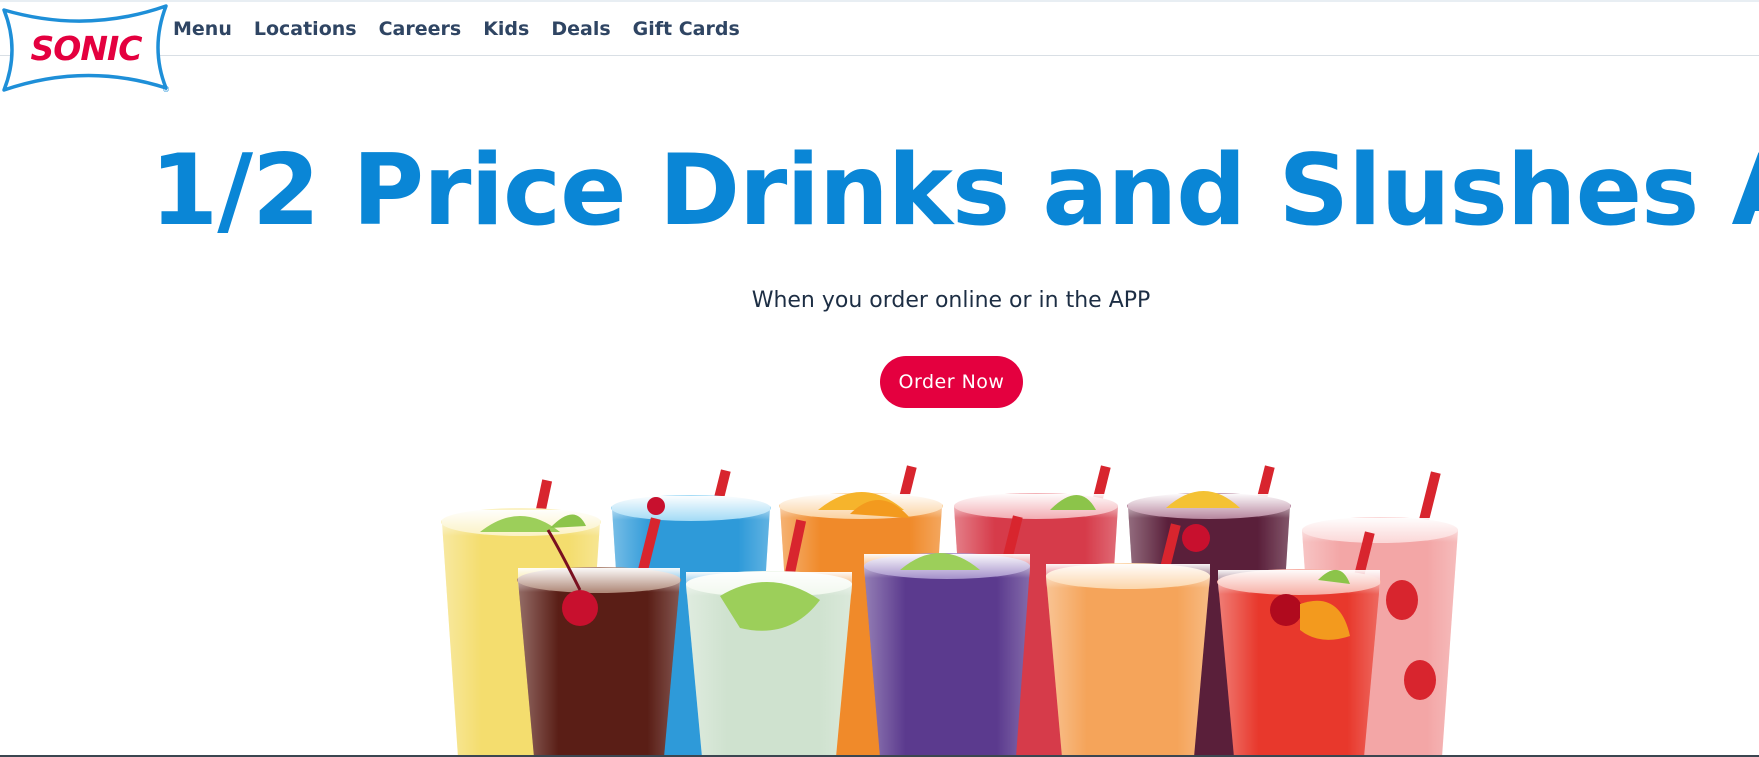 This screenshot has width=1759, height=757. What do you see at coordinates (686, 29) in the screenshot?
I see `nav-item-gift-cards: Gift Cards` at bounding box center [686, 29].